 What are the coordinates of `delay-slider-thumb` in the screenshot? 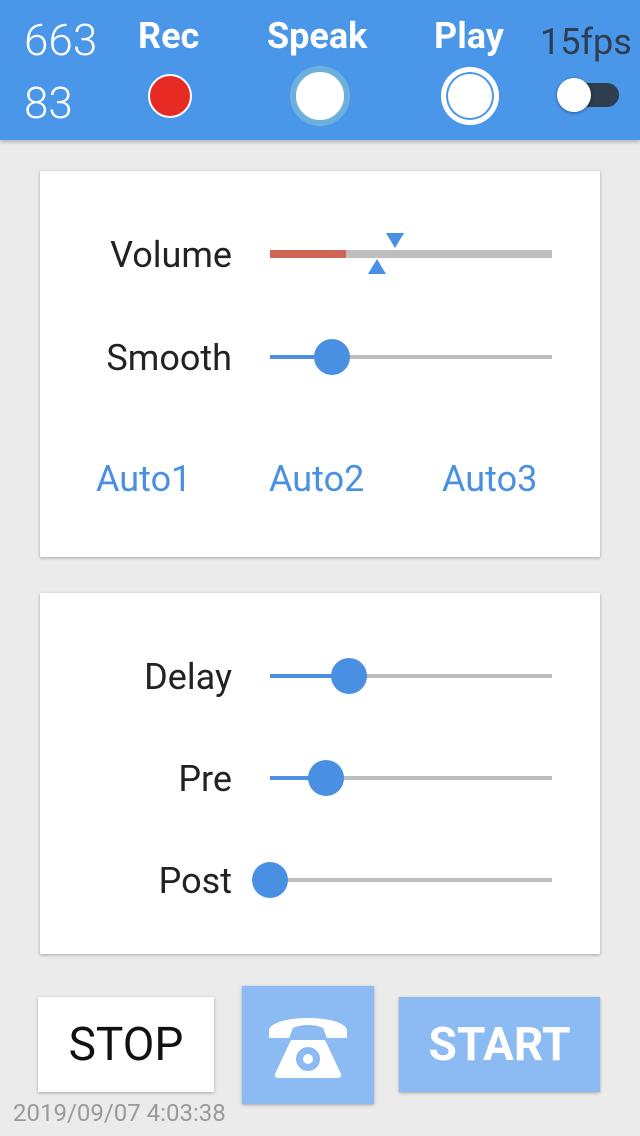 It's located at (348, 676).